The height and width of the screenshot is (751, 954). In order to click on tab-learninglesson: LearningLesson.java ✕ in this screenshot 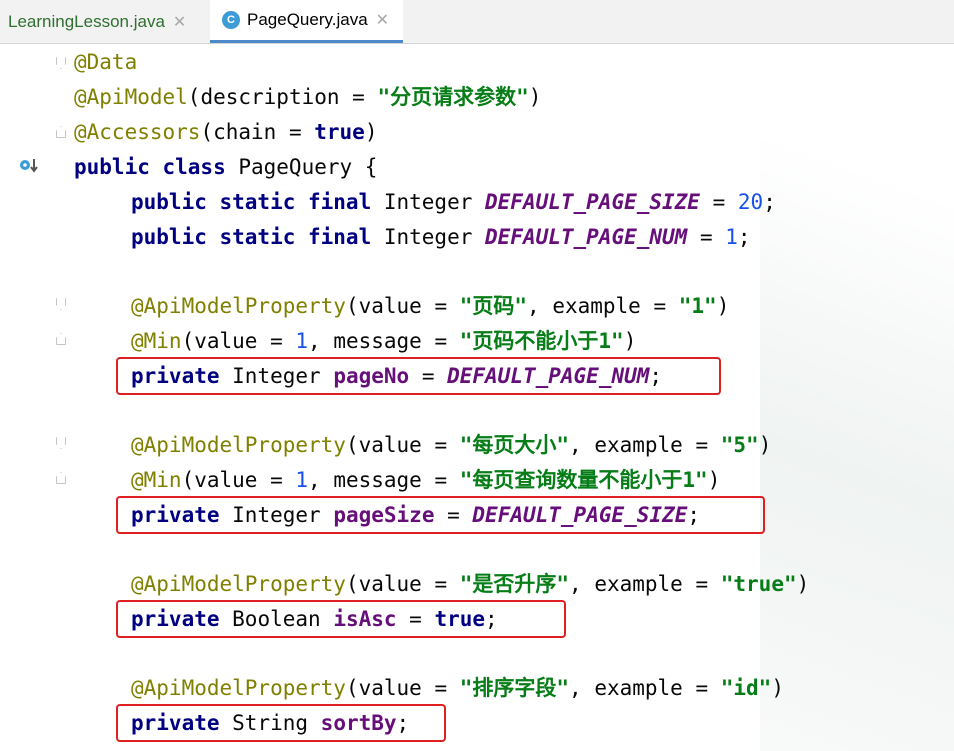, I will do `click(97, 21)`.